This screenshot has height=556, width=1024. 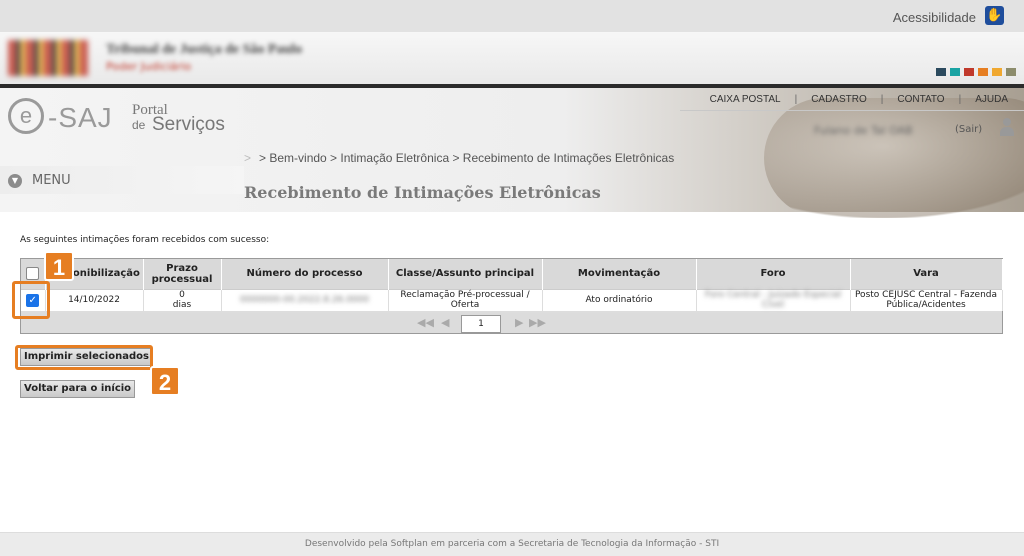 I want to click on column-header: Foro, so click(x=773, y=274).